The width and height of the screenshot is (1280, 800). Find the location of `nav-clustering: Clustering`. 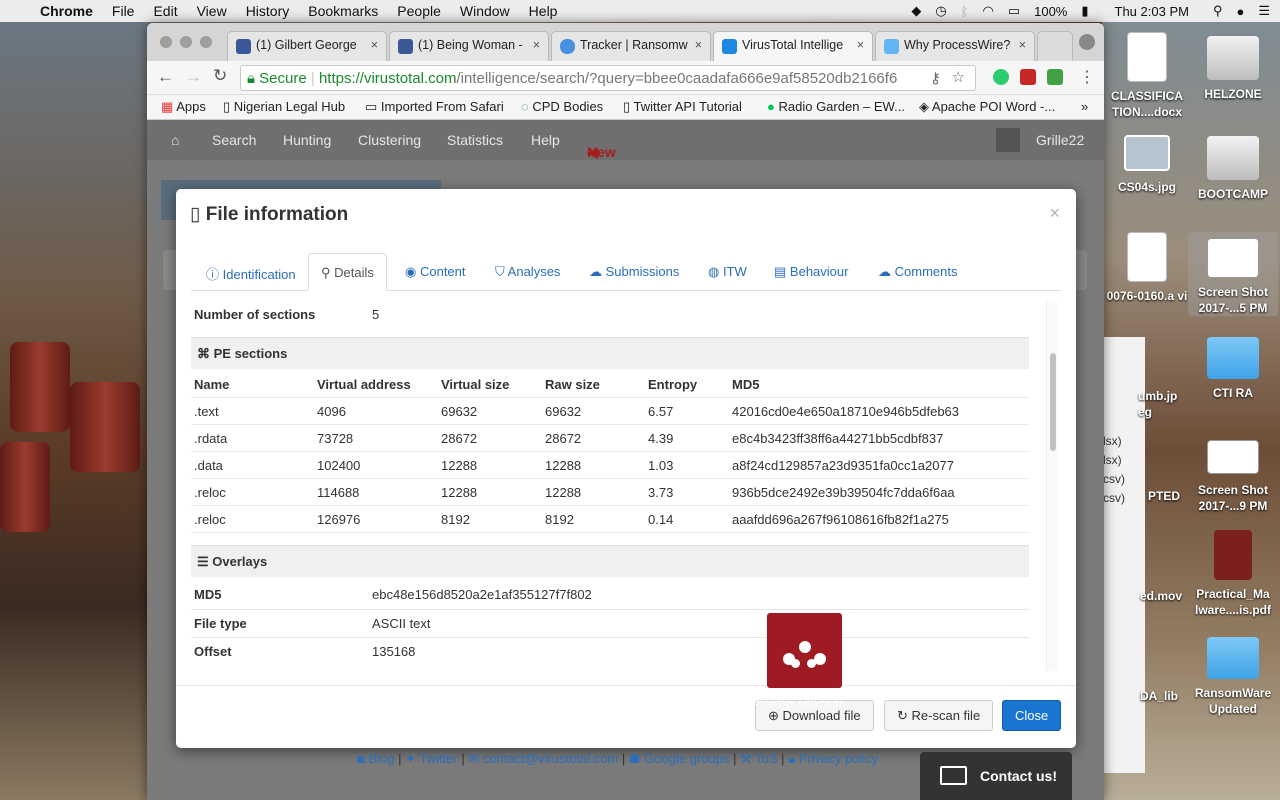

nav-clustering: Clustering is located at coordinates (389, 140).